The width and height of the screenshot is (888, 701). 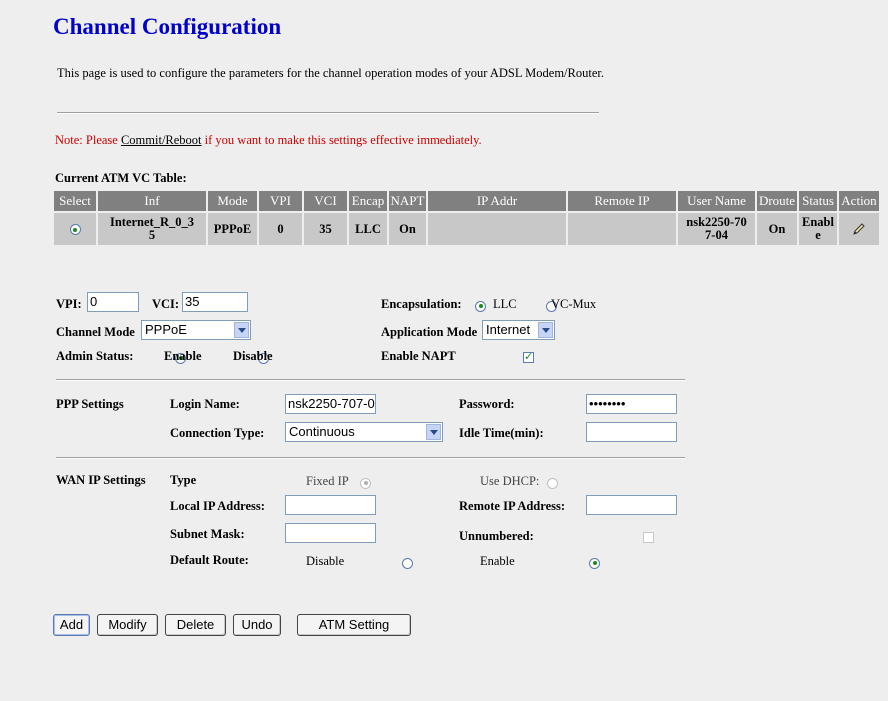 I want to click on col-napt: NAPT, so click(x=407, y=202).